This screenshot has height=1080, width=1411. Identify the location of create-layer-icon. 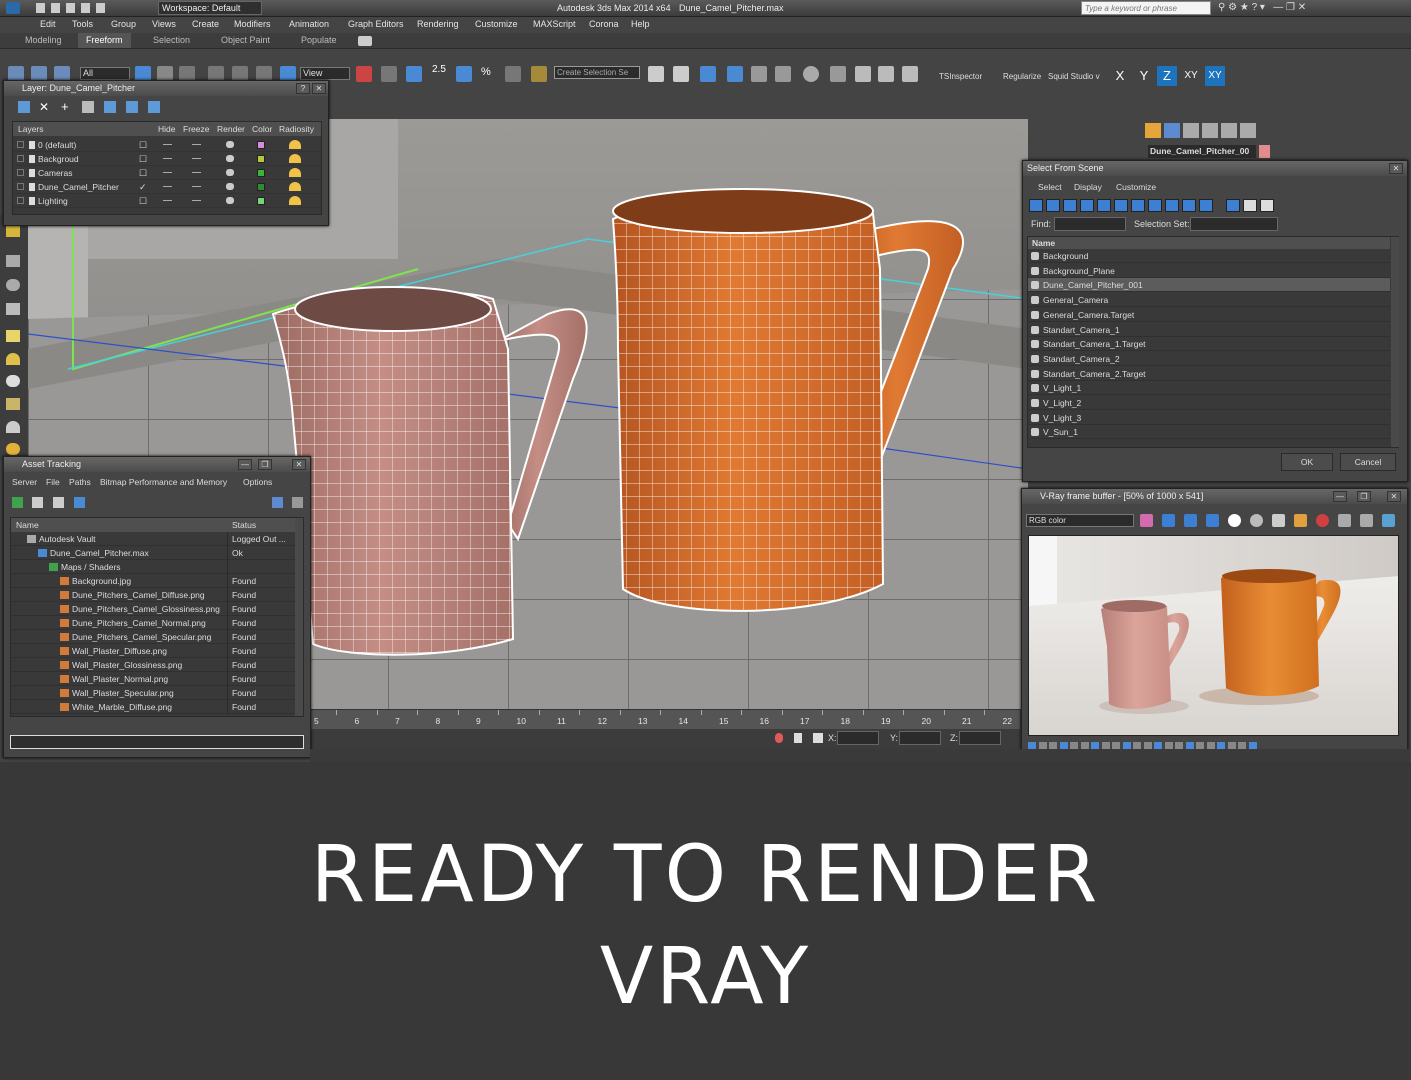
(24, 107).